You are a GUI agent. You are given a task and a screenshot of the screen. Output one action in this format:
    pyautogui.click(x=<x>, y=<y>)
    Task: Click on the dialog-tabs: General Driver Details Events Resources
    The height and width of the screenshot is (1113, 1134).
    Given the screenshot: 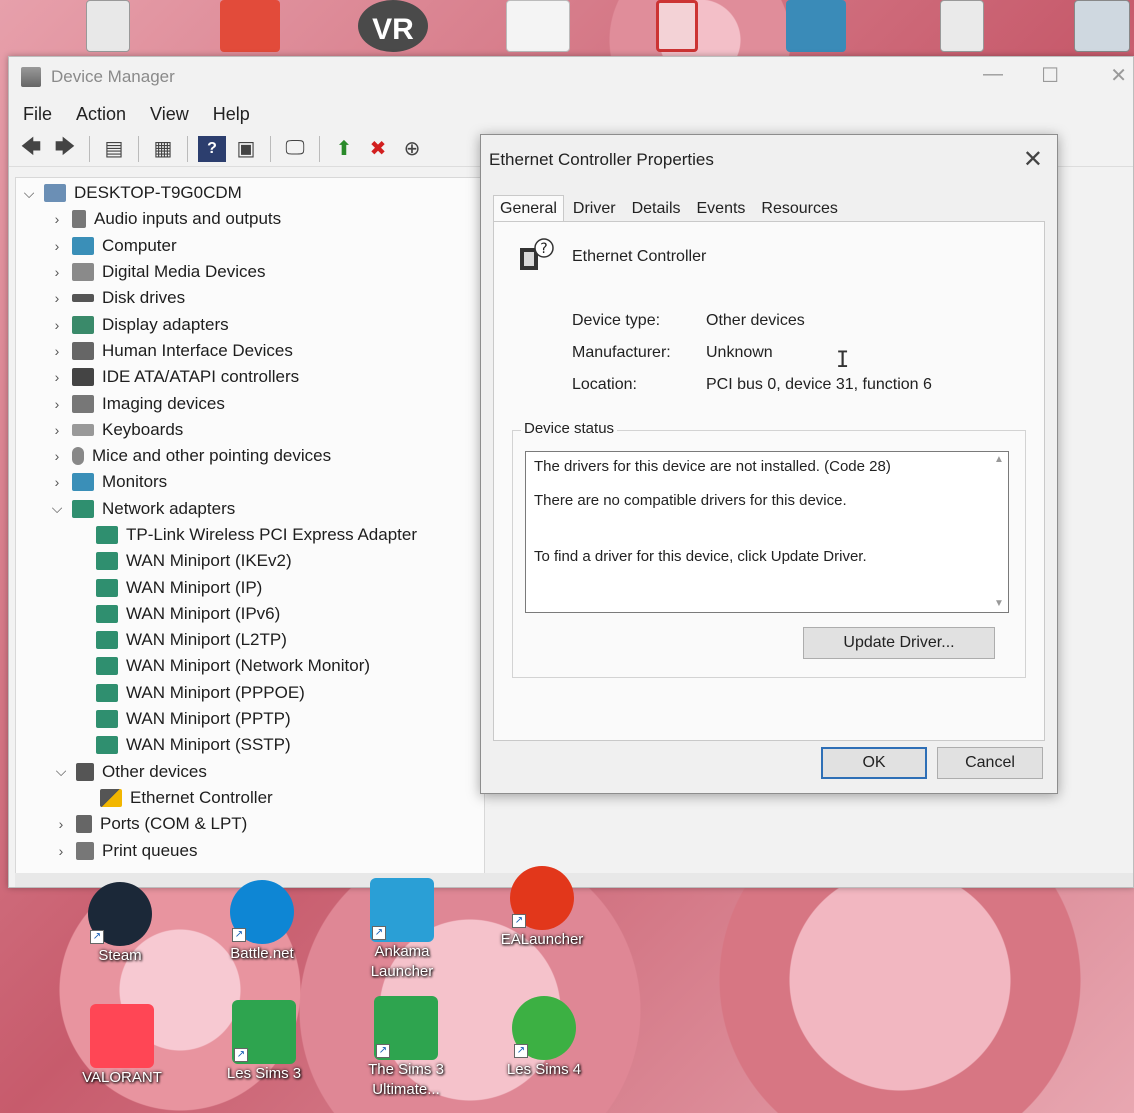 What is the action you would take?
    pyautogui.click(x=670, y=208)
    